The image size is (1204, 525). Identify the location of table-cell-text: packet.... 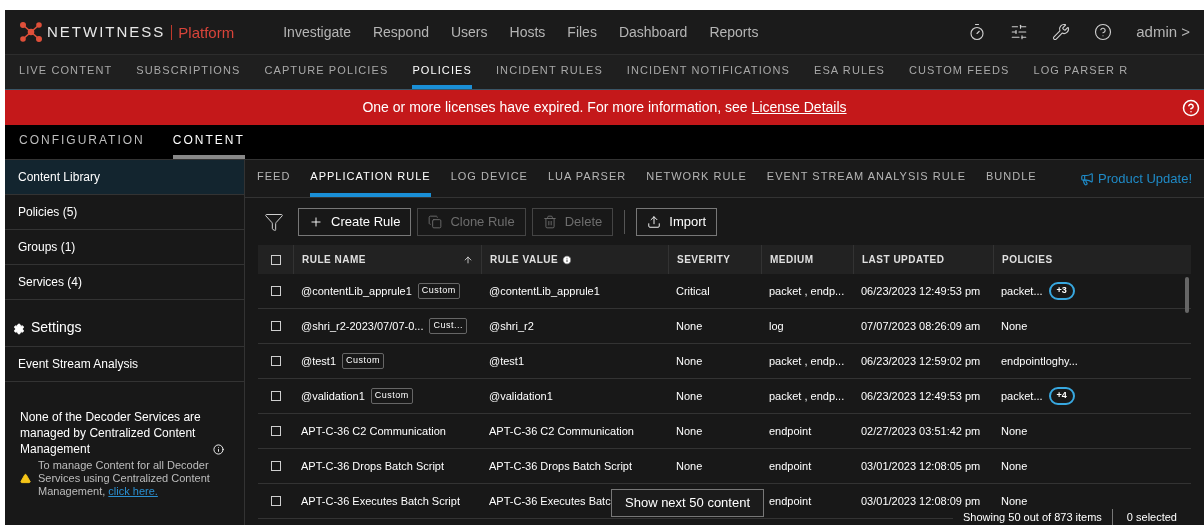
(1022, 291).